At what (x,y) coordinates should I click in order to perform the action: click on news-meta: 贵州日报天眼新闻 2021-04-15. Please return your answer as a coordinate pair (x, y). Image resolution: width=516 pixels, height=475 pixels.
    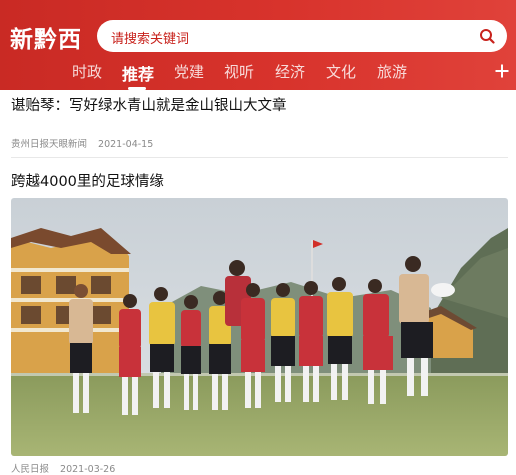
    Looking at the image, I should click on (259, 143).